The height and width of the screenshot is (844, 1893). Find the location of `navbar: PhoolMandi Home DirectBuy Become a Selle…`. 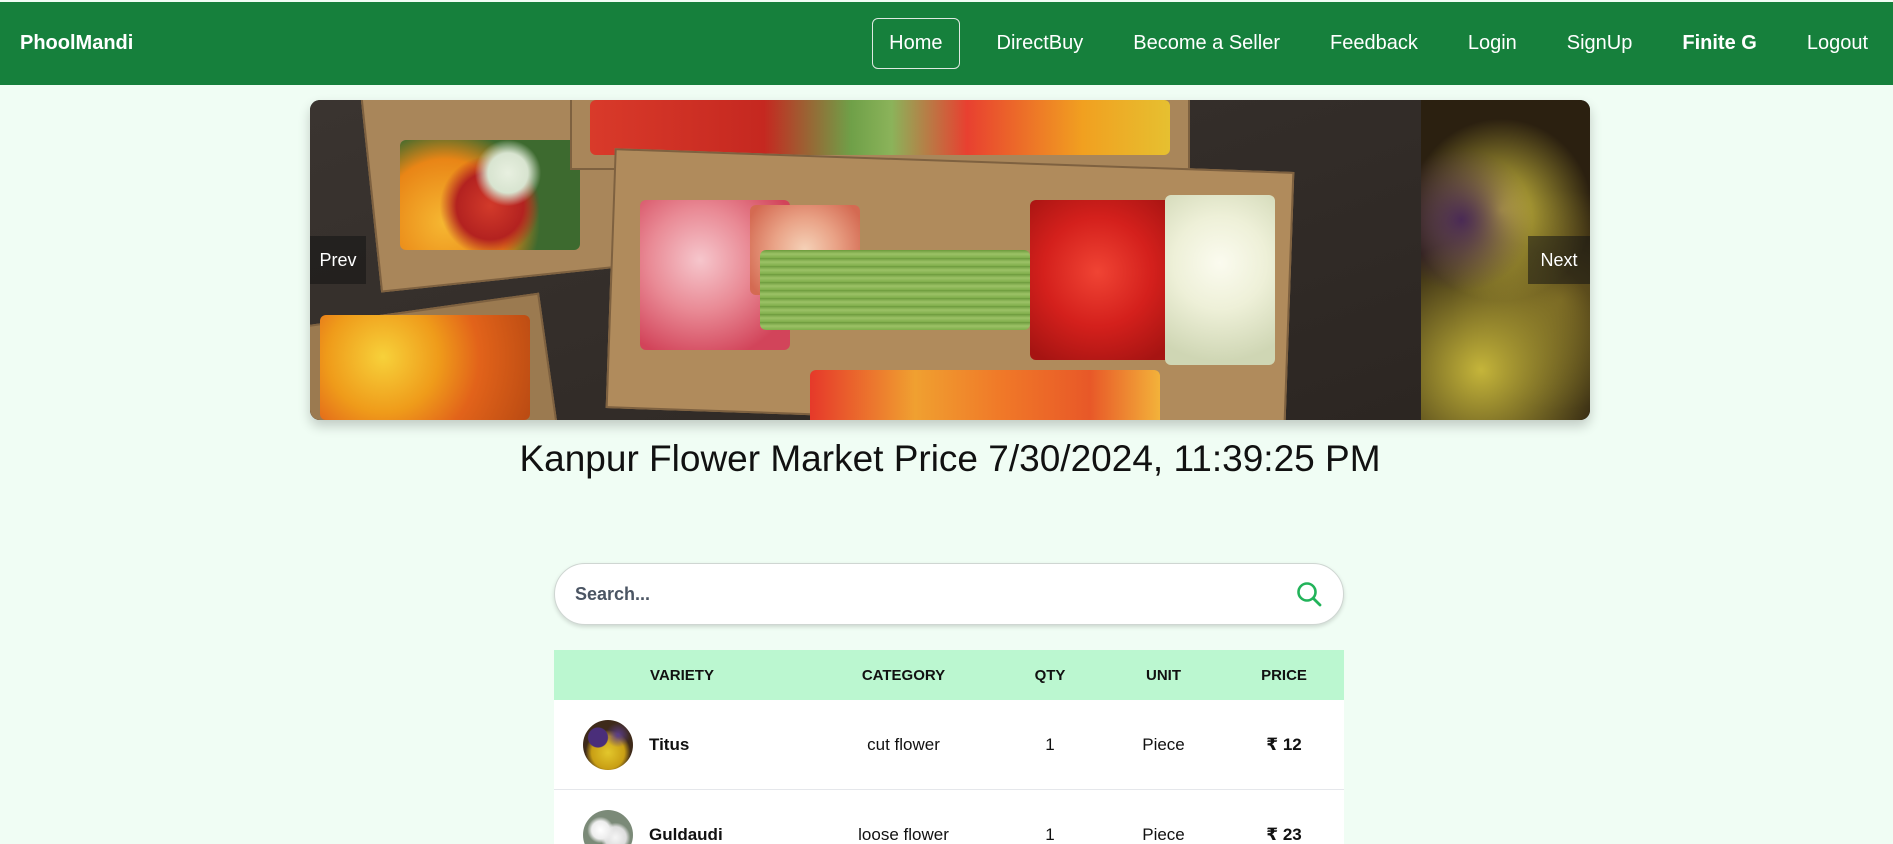

navbar: PhoolMandi Home DirectBuy Become a Selle… is located at coordinates (946, 43).